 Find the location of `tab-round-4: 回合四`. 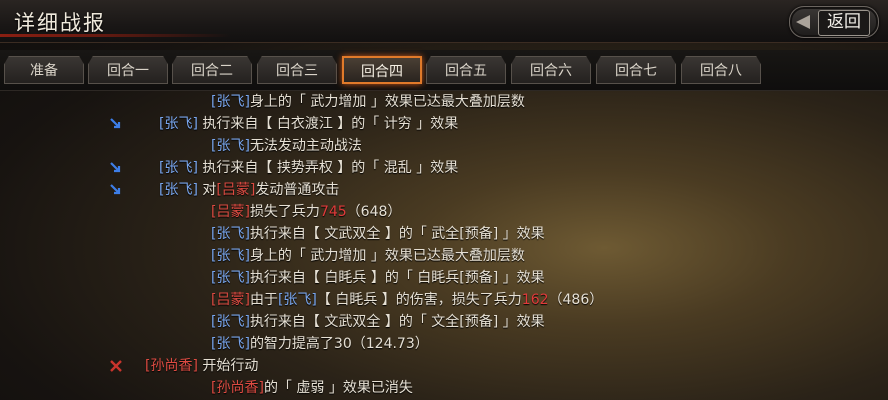

tab-round-4: 回合四 is located at coordinates (382, 70).